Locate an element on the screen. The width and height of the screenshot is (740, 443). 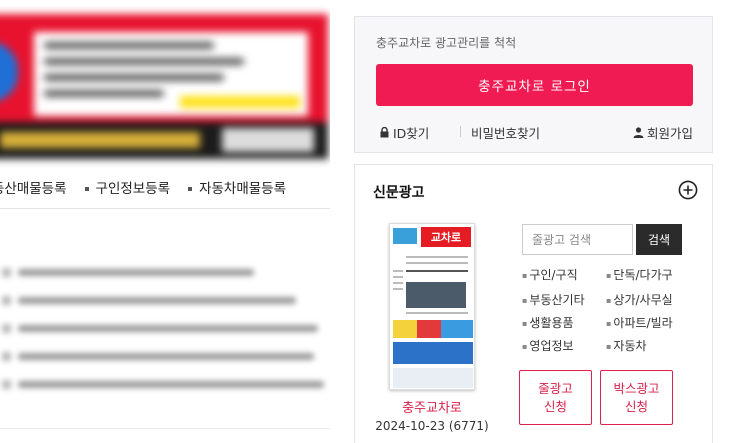
box-ad-apply-button: 박스광고 신청 is located at coordinates (636, 397).